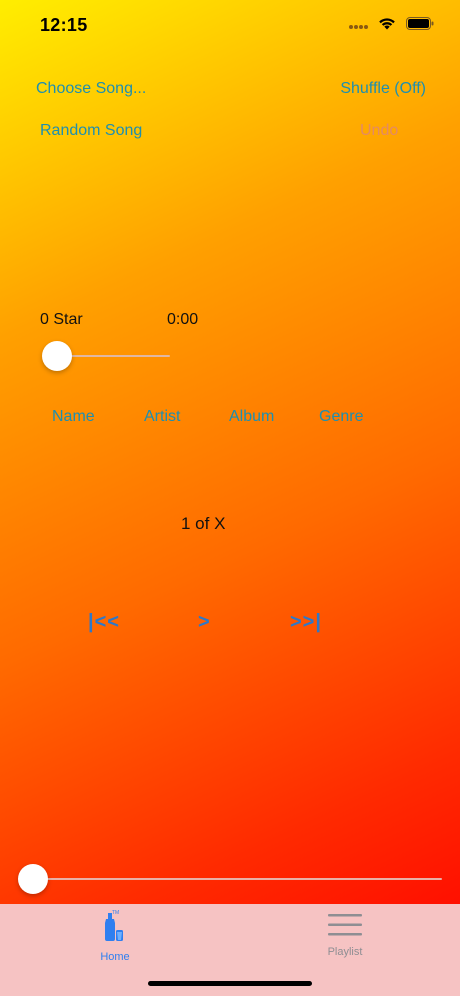  I want to click on position-slider-thumb, so click(33, 879).